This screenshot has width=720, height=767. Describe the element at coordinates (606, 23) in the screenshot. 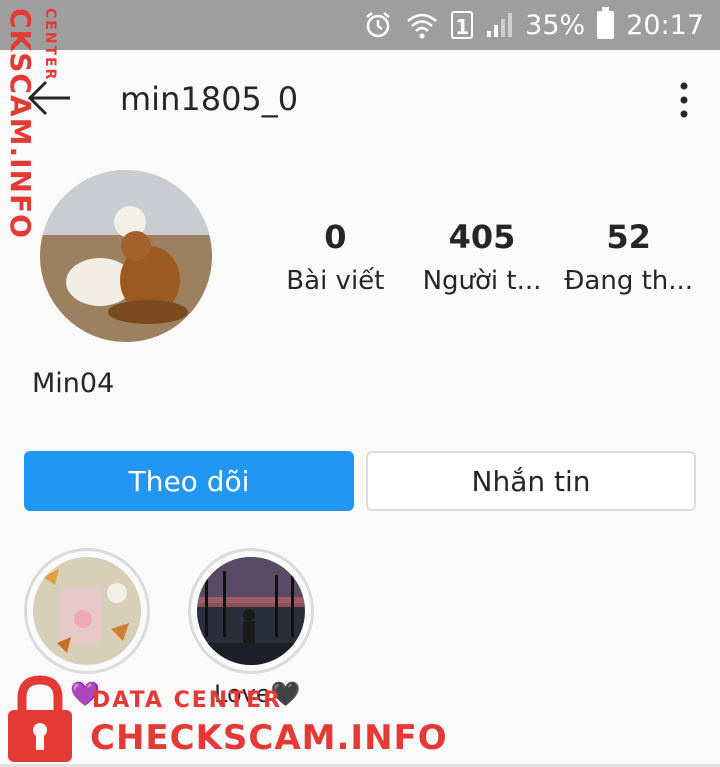

I see `battery-icon` at that location.